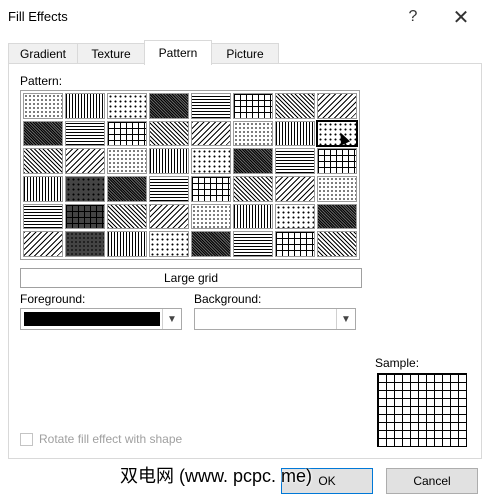 This screenshot has width=488, height=500. What do you see at coordinates (211, 133) in the screenshot?
I see `pattern-swatch-d_w` at bounding box center [211, 133].